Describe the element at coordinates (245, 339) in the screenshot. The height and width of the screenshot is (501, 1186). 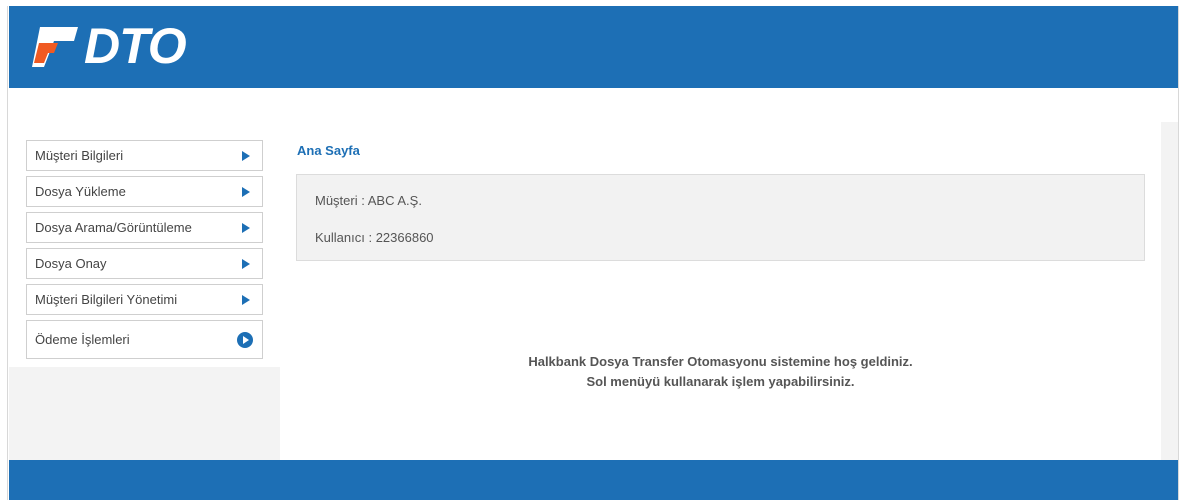
I see `circle-arrow-icon` at that location.